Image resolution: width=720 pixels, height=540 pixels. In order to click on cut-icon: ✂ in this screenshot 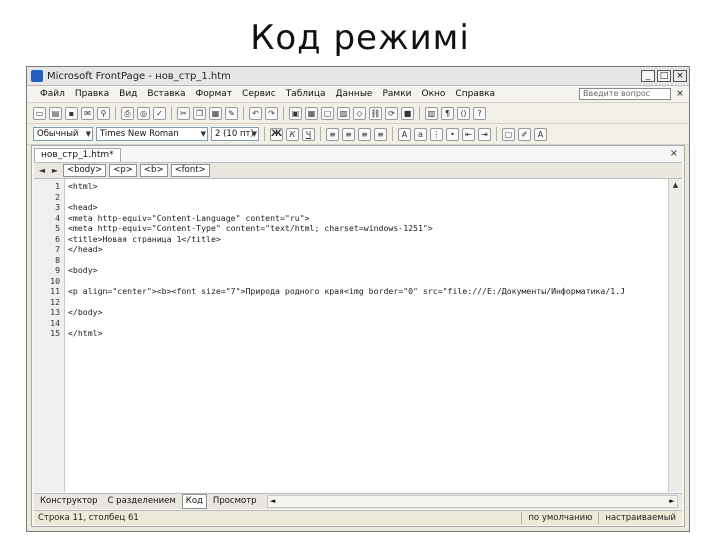, I will do `click(183, 113)`.